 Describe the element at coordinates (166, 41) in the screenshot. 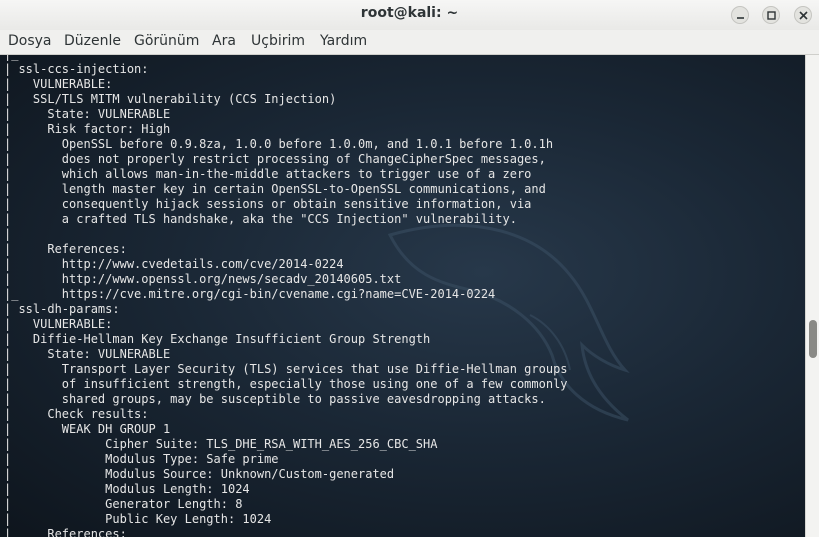

I see `menu-gorunum: Görünüm` at that location.